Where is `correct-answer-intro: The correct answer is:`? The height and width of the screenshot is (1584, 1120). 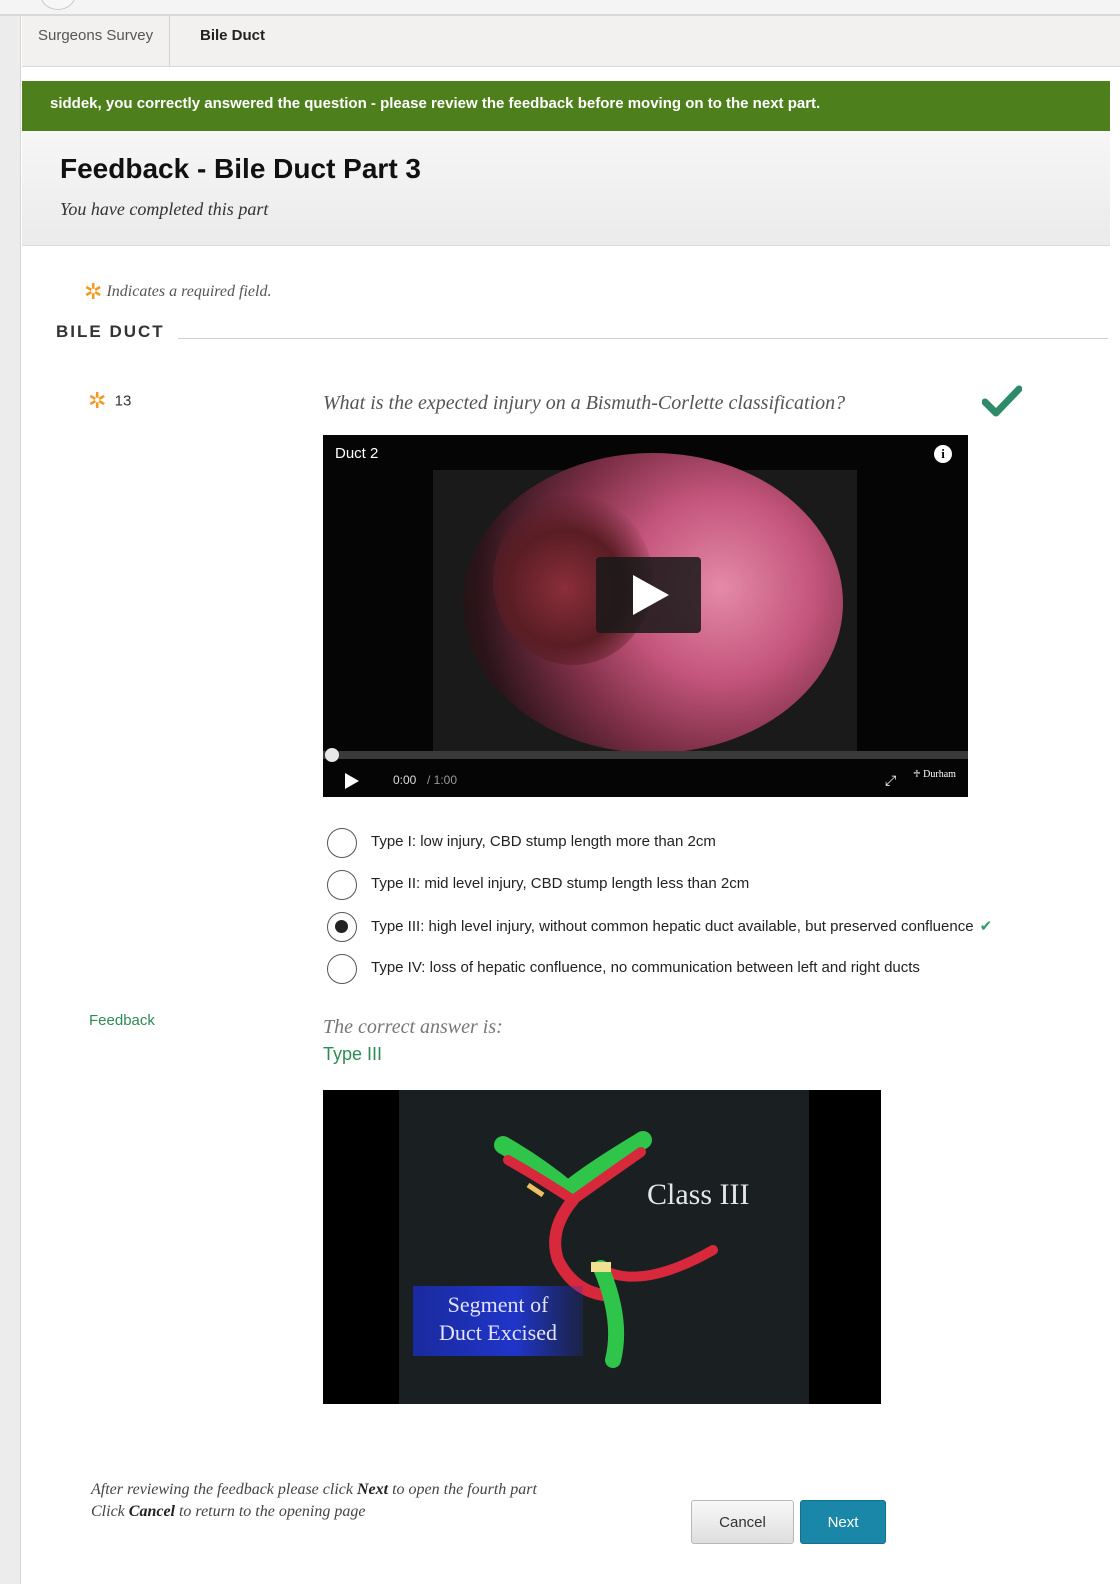
correct-answer-intro: The correct answer is: is located at coordinates (413, 1027).